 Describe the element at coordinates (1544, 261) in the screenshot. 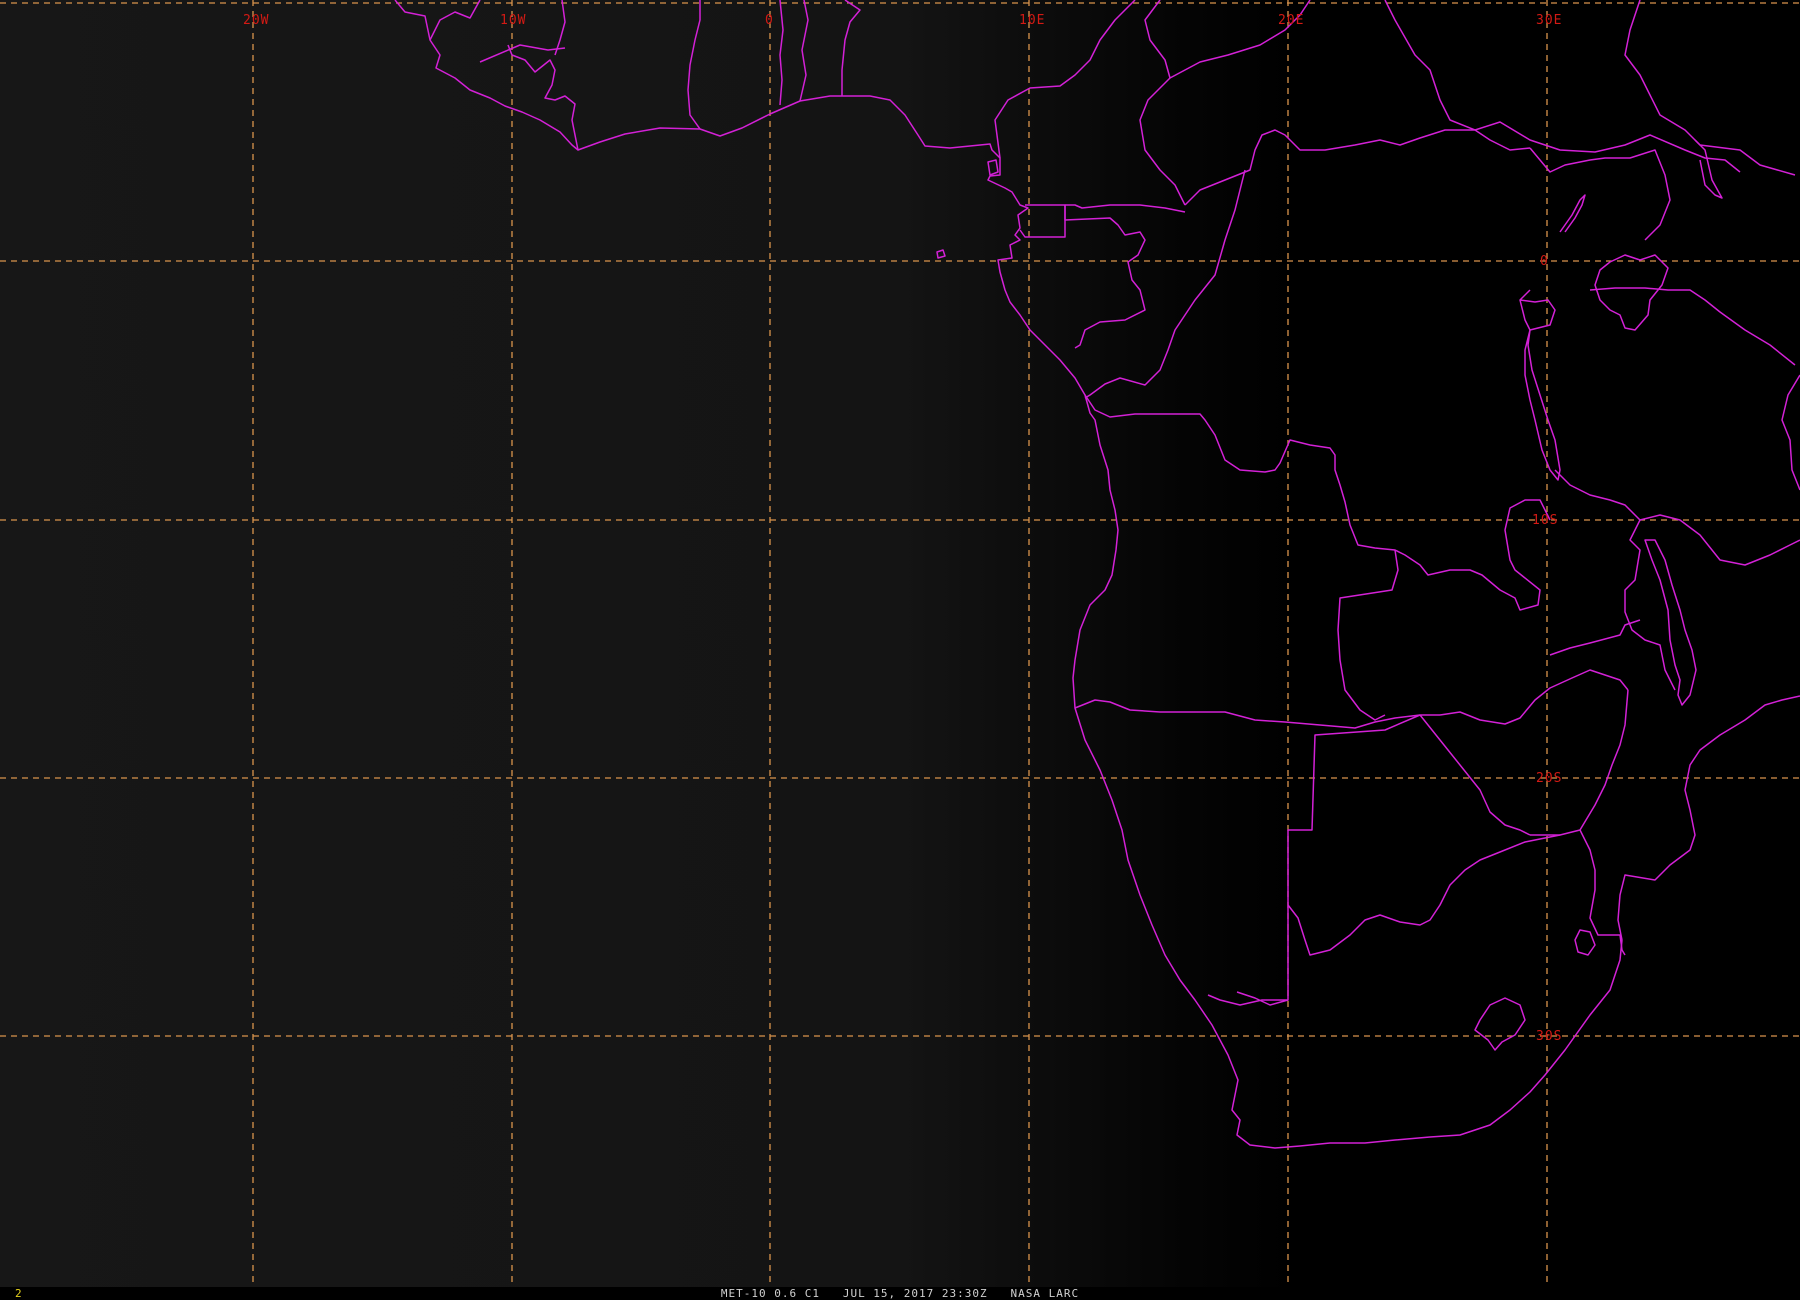

I see `lat-label-0: 0` at that location.